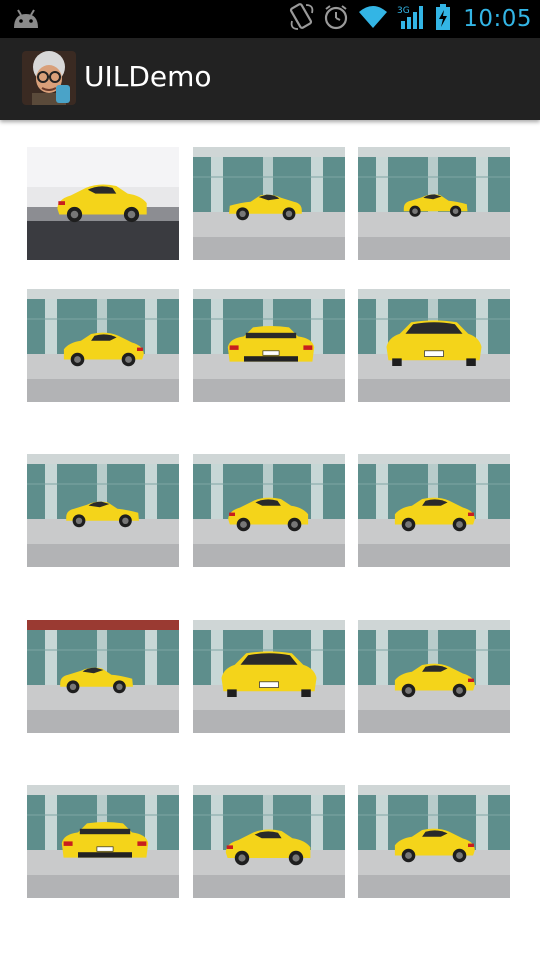  I want to click on rotation-lock-icon, so click(302, 19).